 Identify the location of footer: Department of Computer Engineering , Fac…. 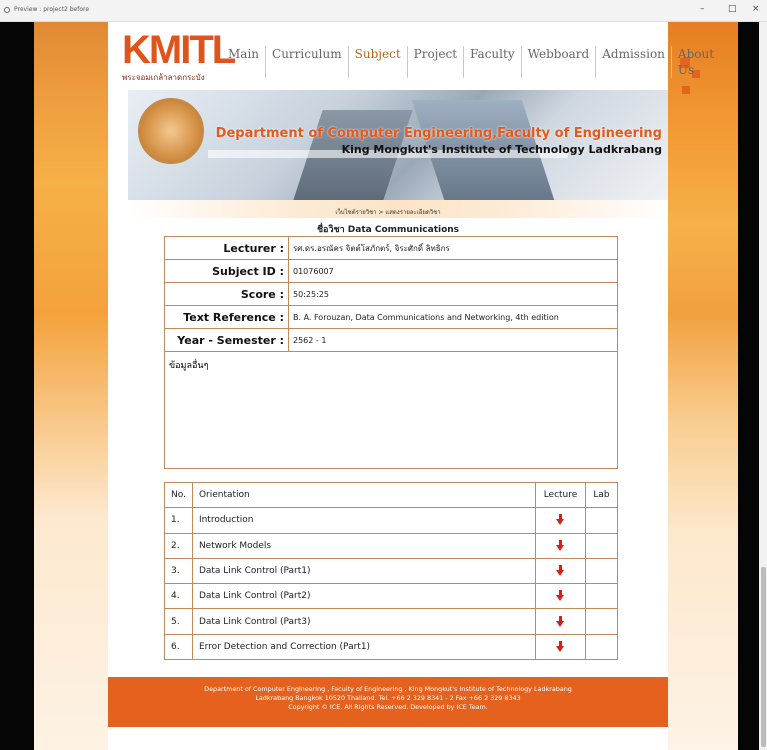
(388, 702).